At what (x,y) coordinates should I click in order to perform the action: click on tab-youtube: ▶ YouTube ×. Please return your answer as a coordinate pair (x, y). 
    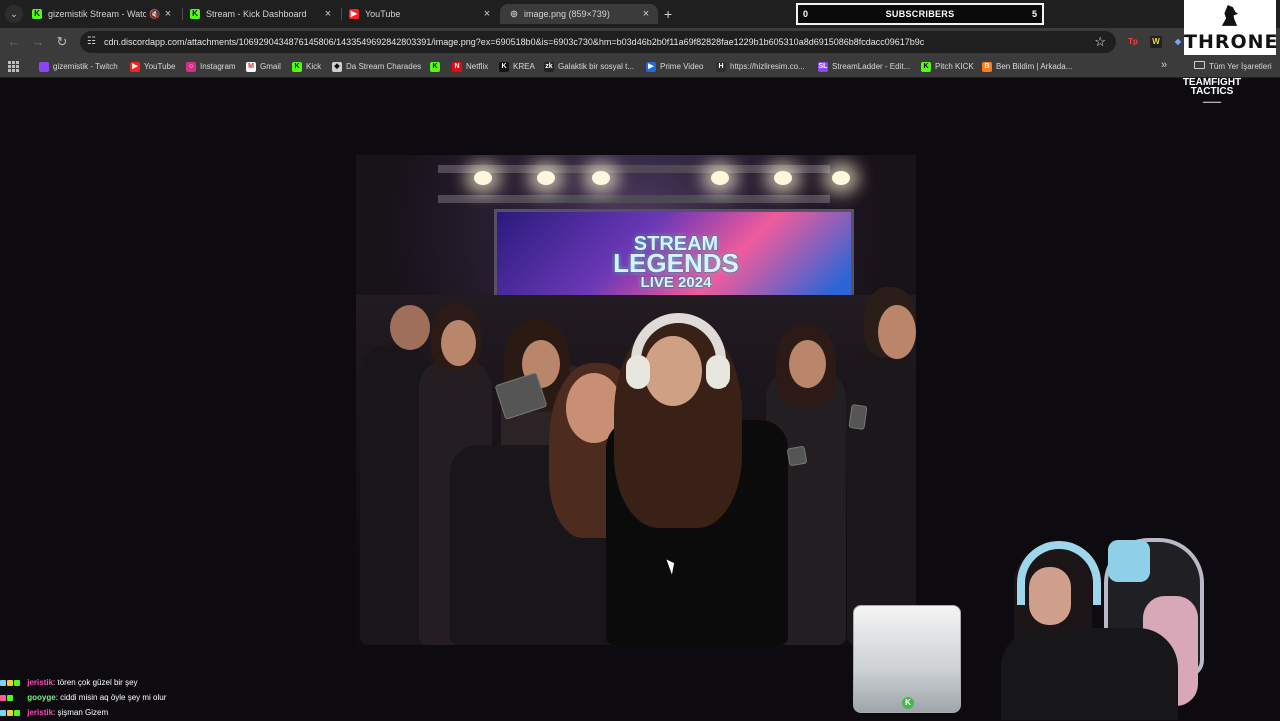
    Looking at the image, I should click on (421, 14).